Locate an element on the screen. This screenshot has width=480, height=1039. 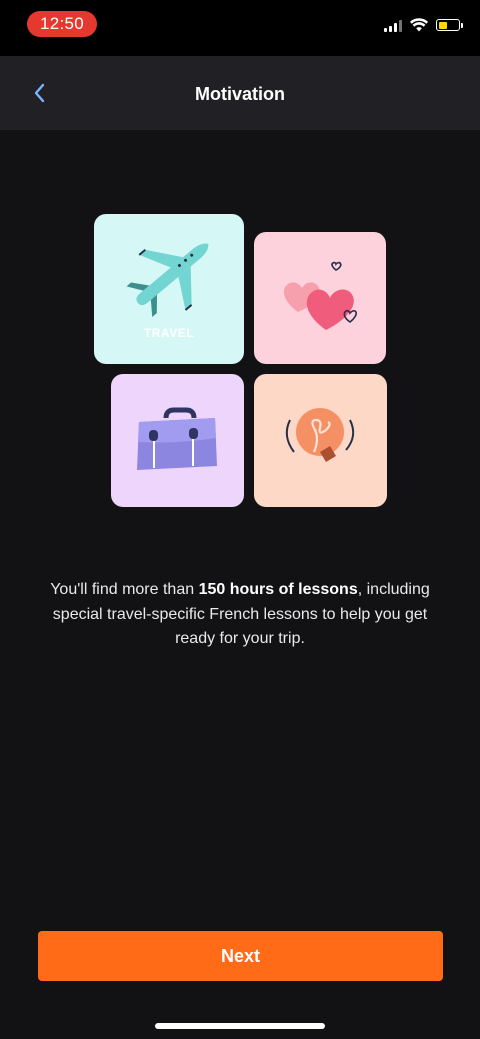
status-icons is located at coordinates (423, 25).